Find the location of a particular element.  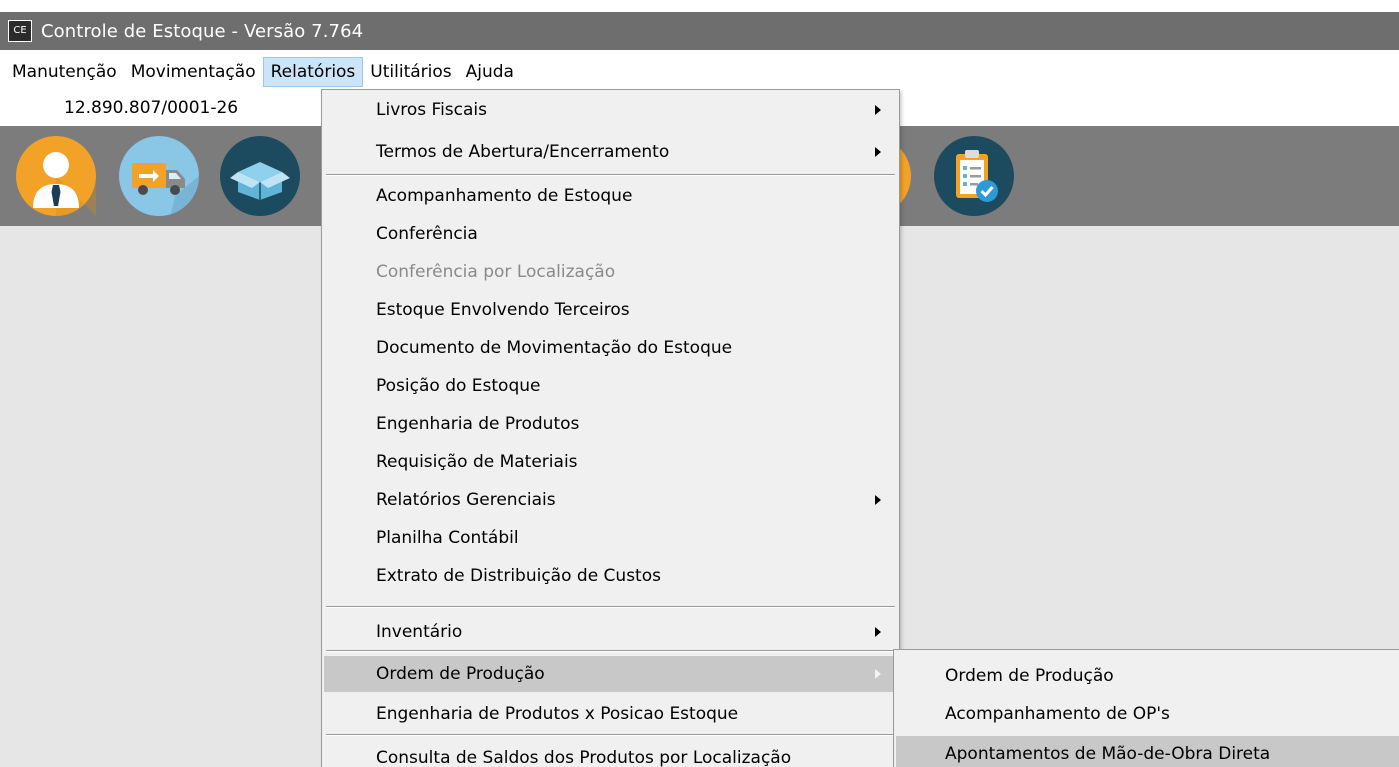

menu-item-extrato-custos: Extrato de Distribuição de Custos is located at coordinates (610, 576).